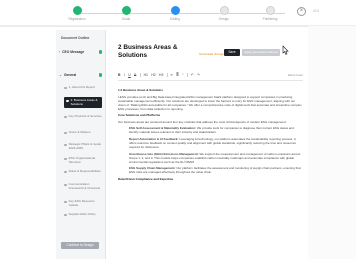 The height and width of the screenshot is (259, 356). Describe the element at coordinates (198, 75) in the screenshot. I see `redo-icon: ↷` at that location.